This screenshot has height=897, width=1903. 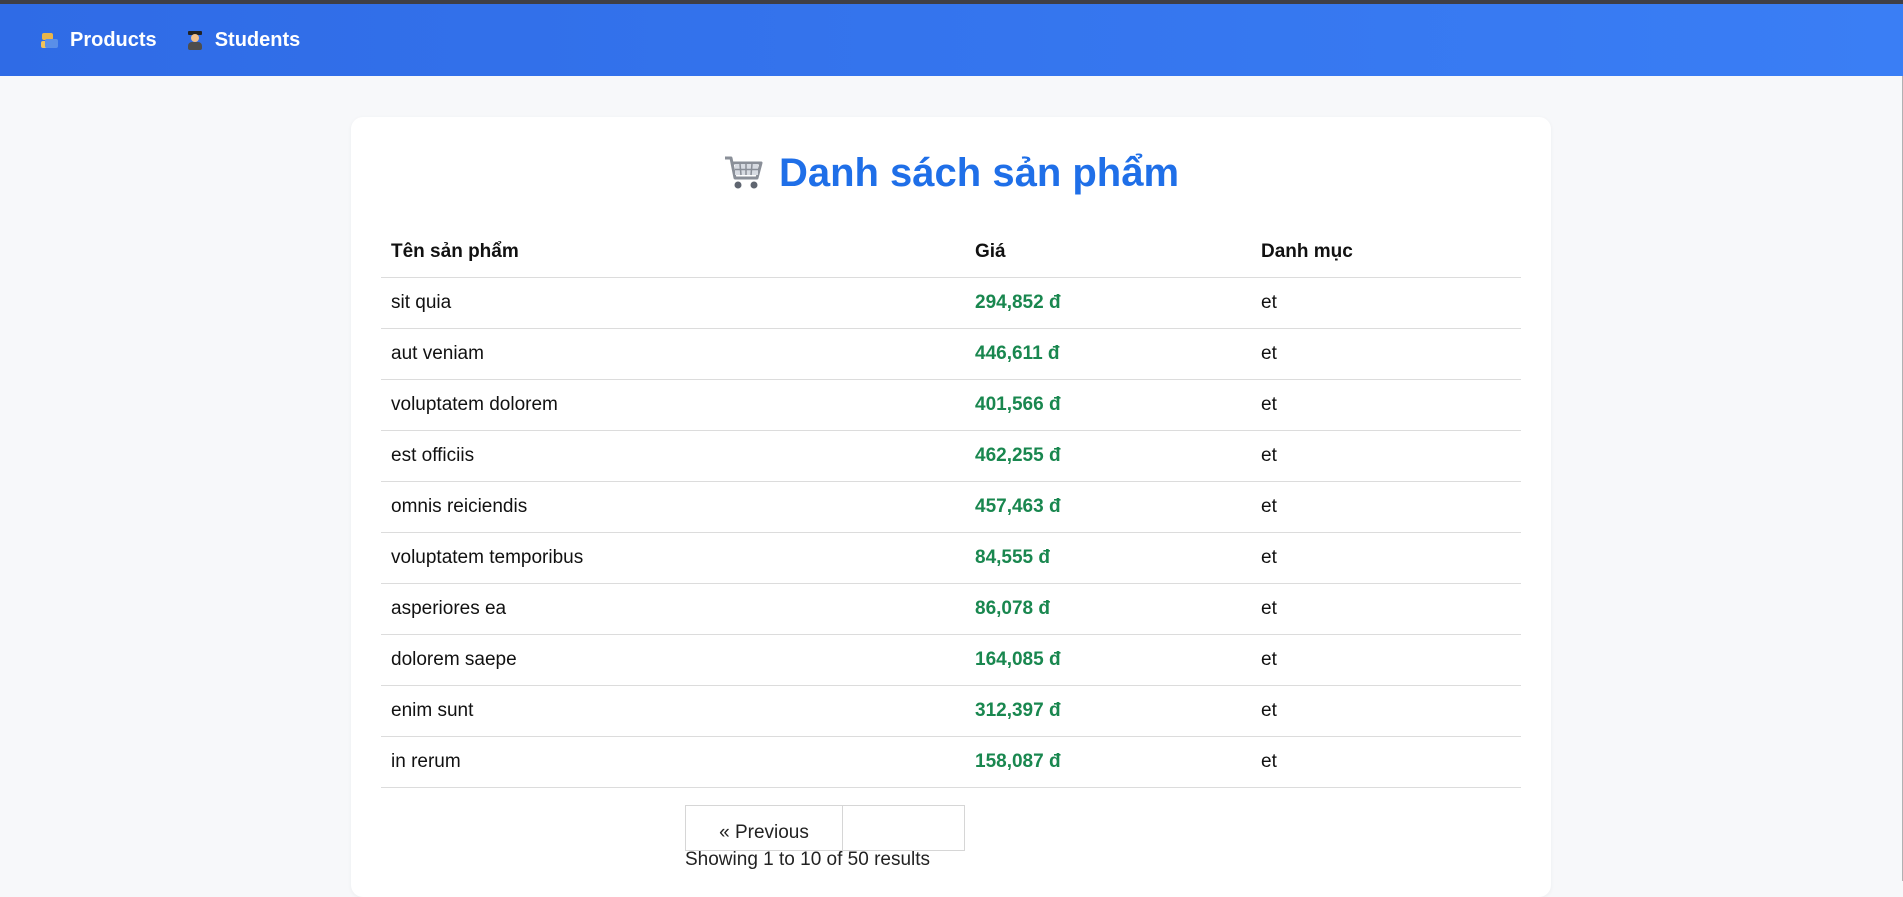 What do you see at coordinates (673, 303) in the screenshot?
I see `product-name: sit quia` at bounding box center [673, 303].